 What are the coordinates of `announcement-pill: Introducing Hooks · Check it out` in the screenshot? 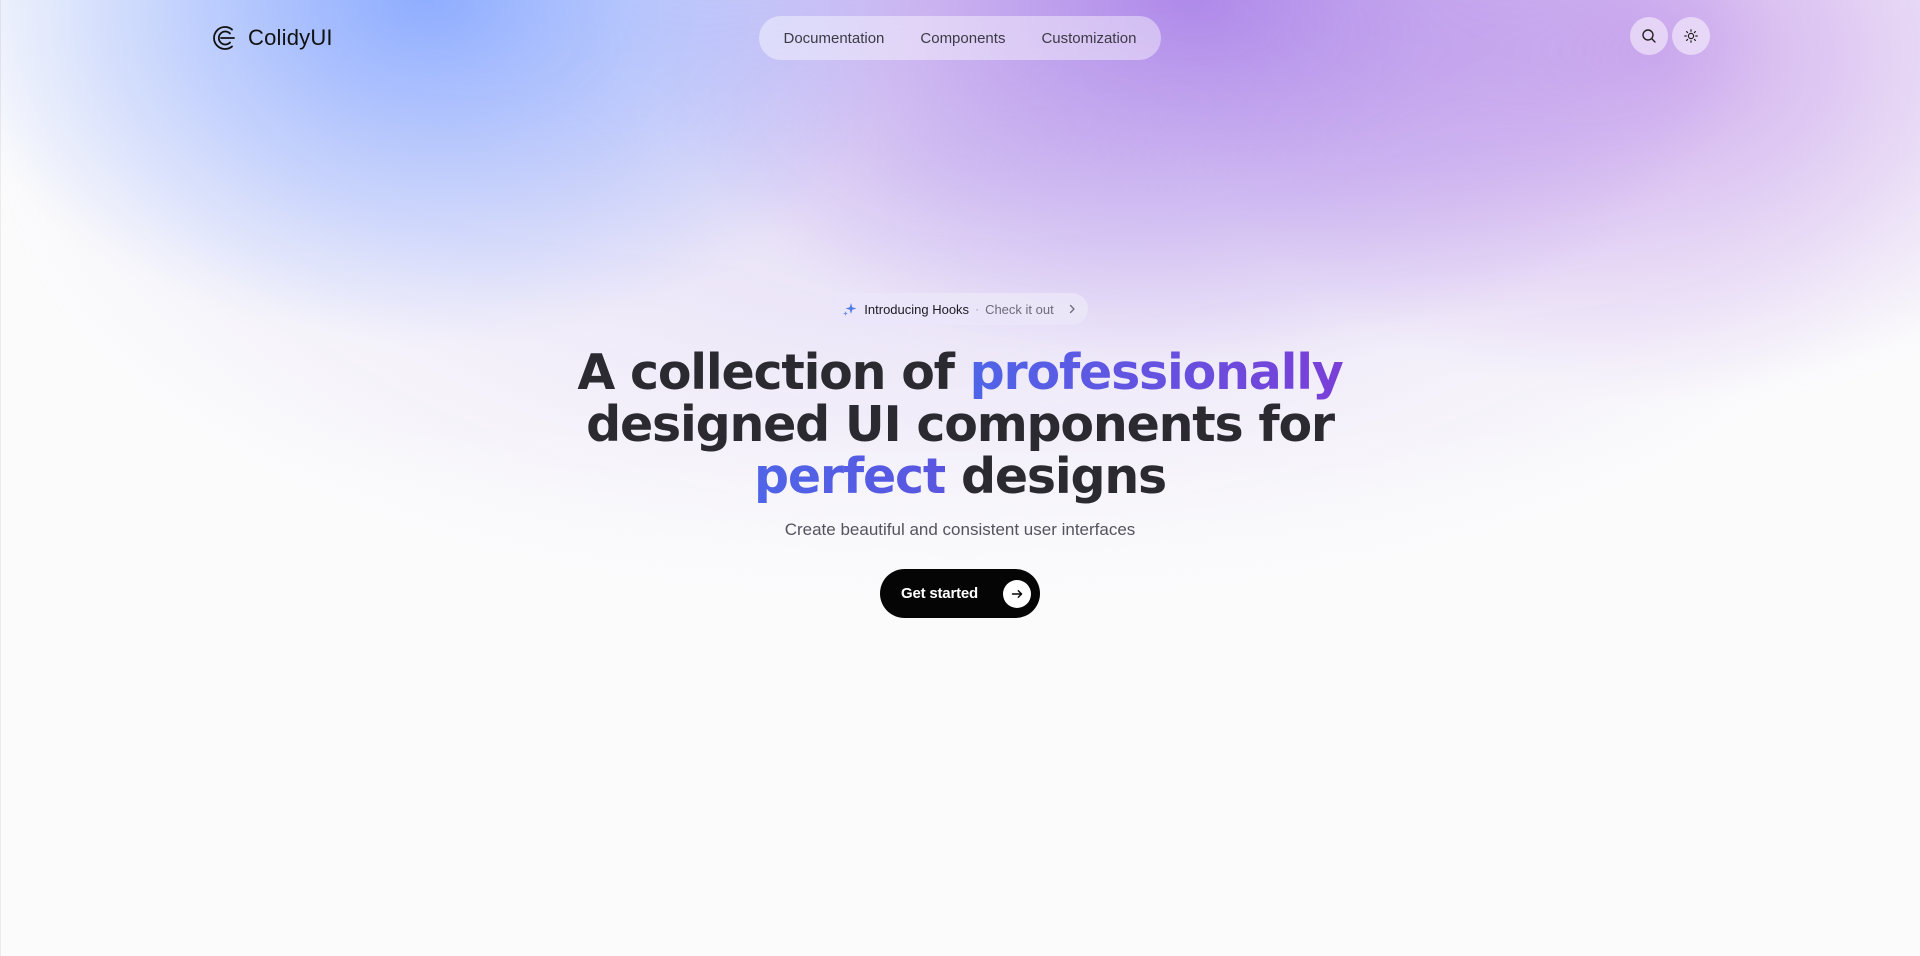 It's located at (960, 309).